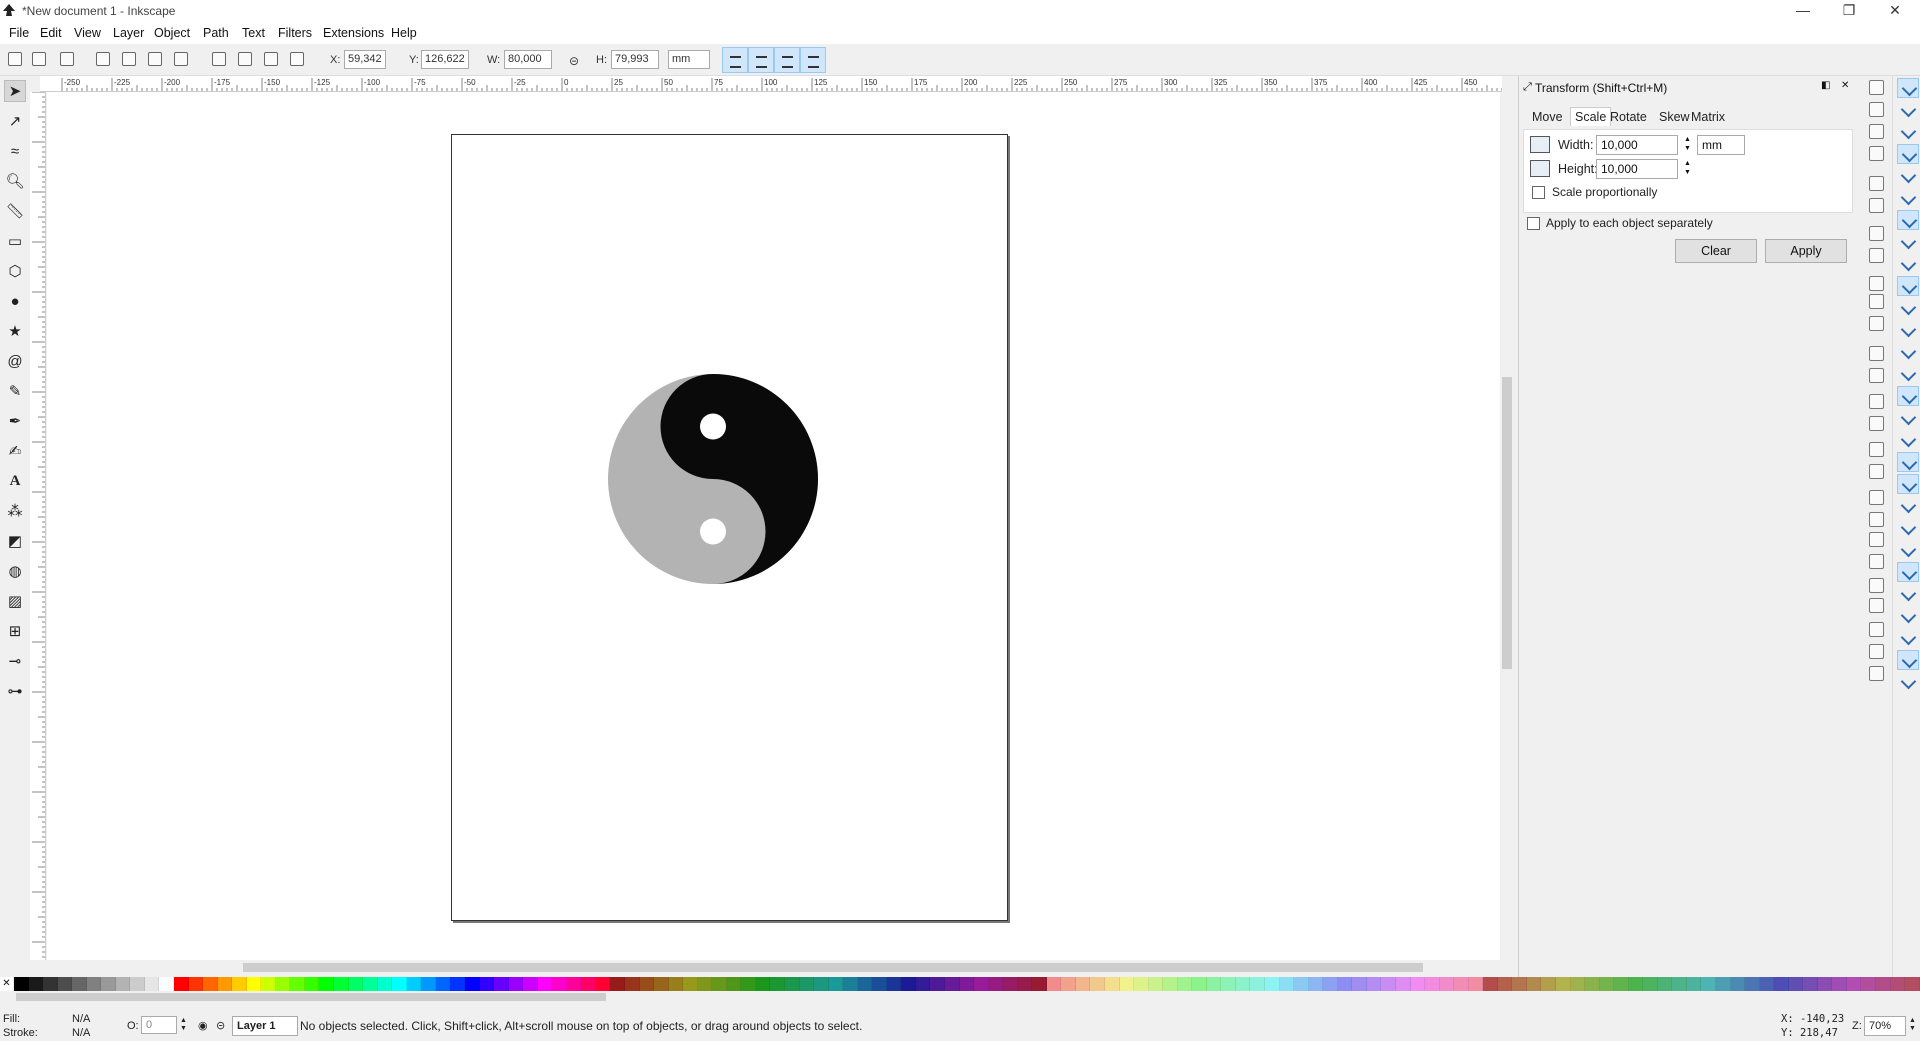  Describe the element at coordinates (15, 421) in the screenshot. I see `pen-tool-icon: ✒` at that location.